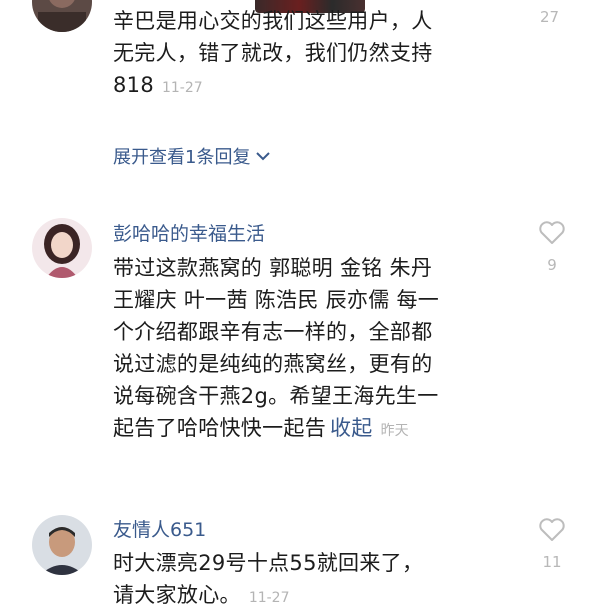 This screenshot has width=600, height=614. I want to click on comment-line: 无完人，错了就改，我们仍然支持, so click(273, 53).